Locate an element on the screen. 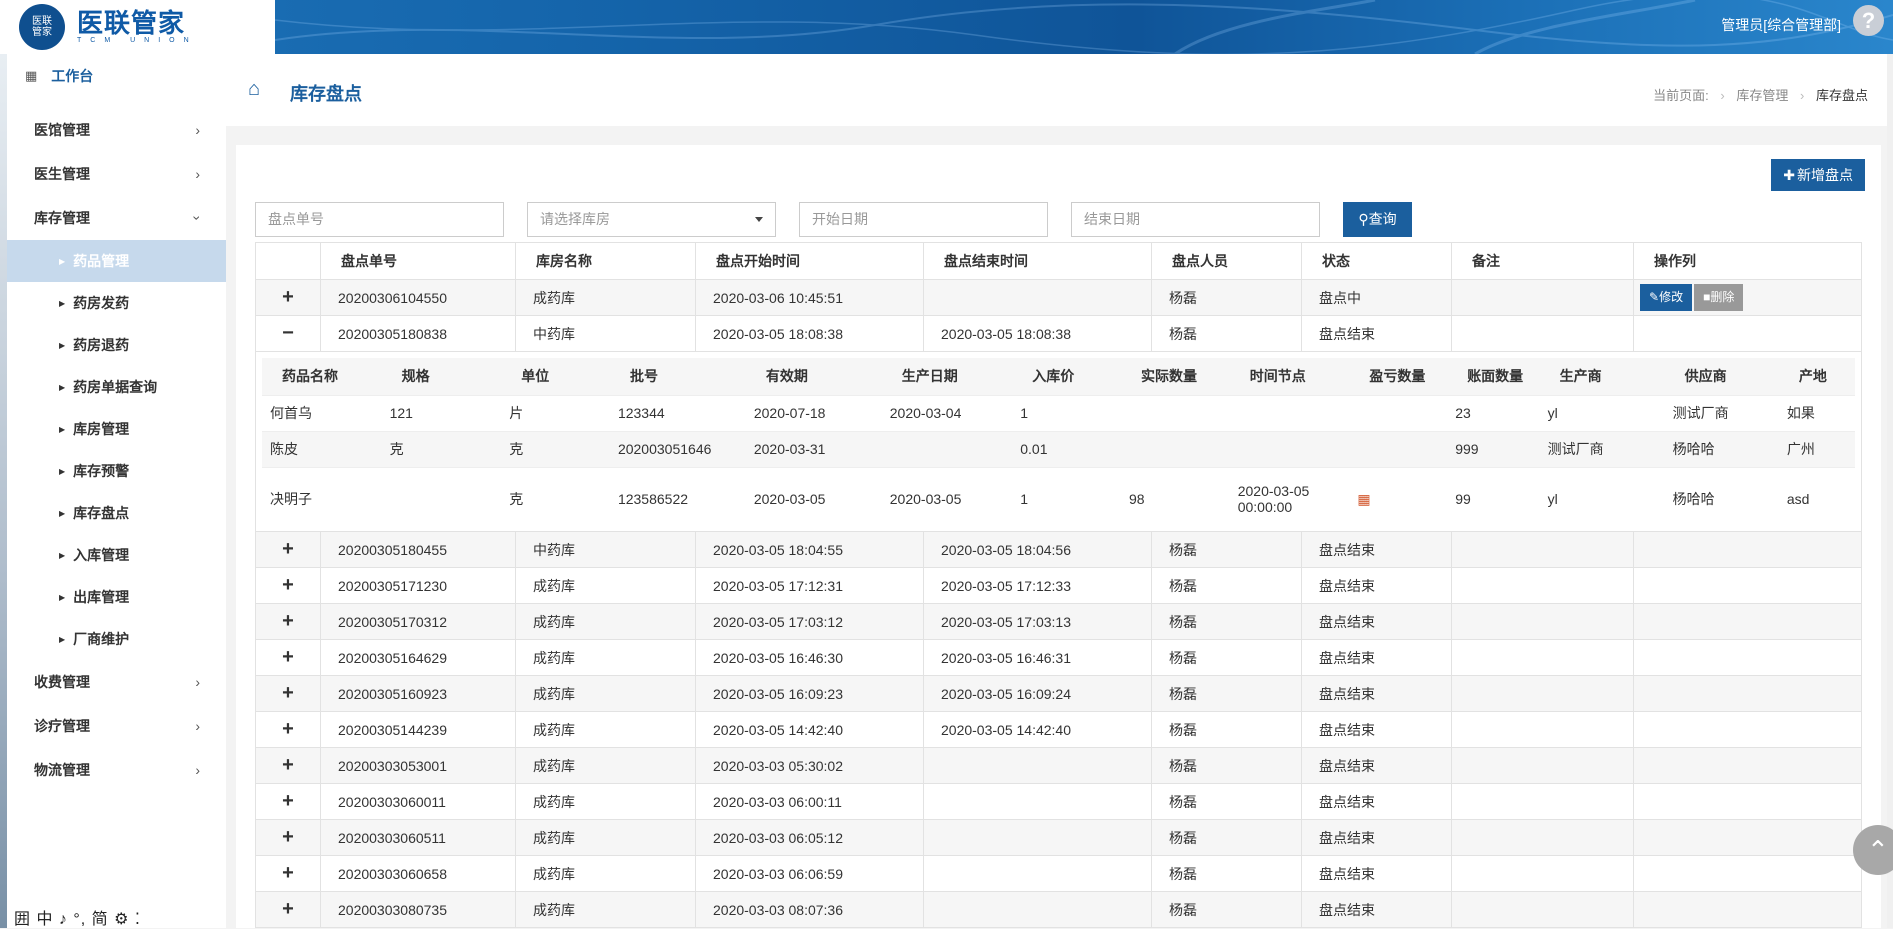 The width and height of the screenshot is (1893, 929). sidebar-item-doctor: 医生管理 › is located at coordinates (116, 174).